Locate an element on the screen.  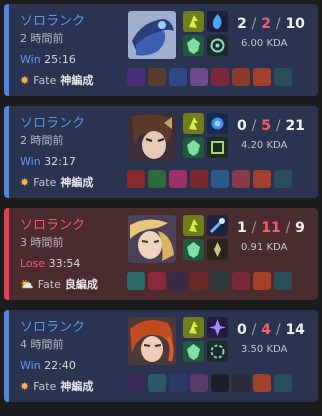
kda-score: 2 / 2 / 10 is located at coordinates (271, 24).